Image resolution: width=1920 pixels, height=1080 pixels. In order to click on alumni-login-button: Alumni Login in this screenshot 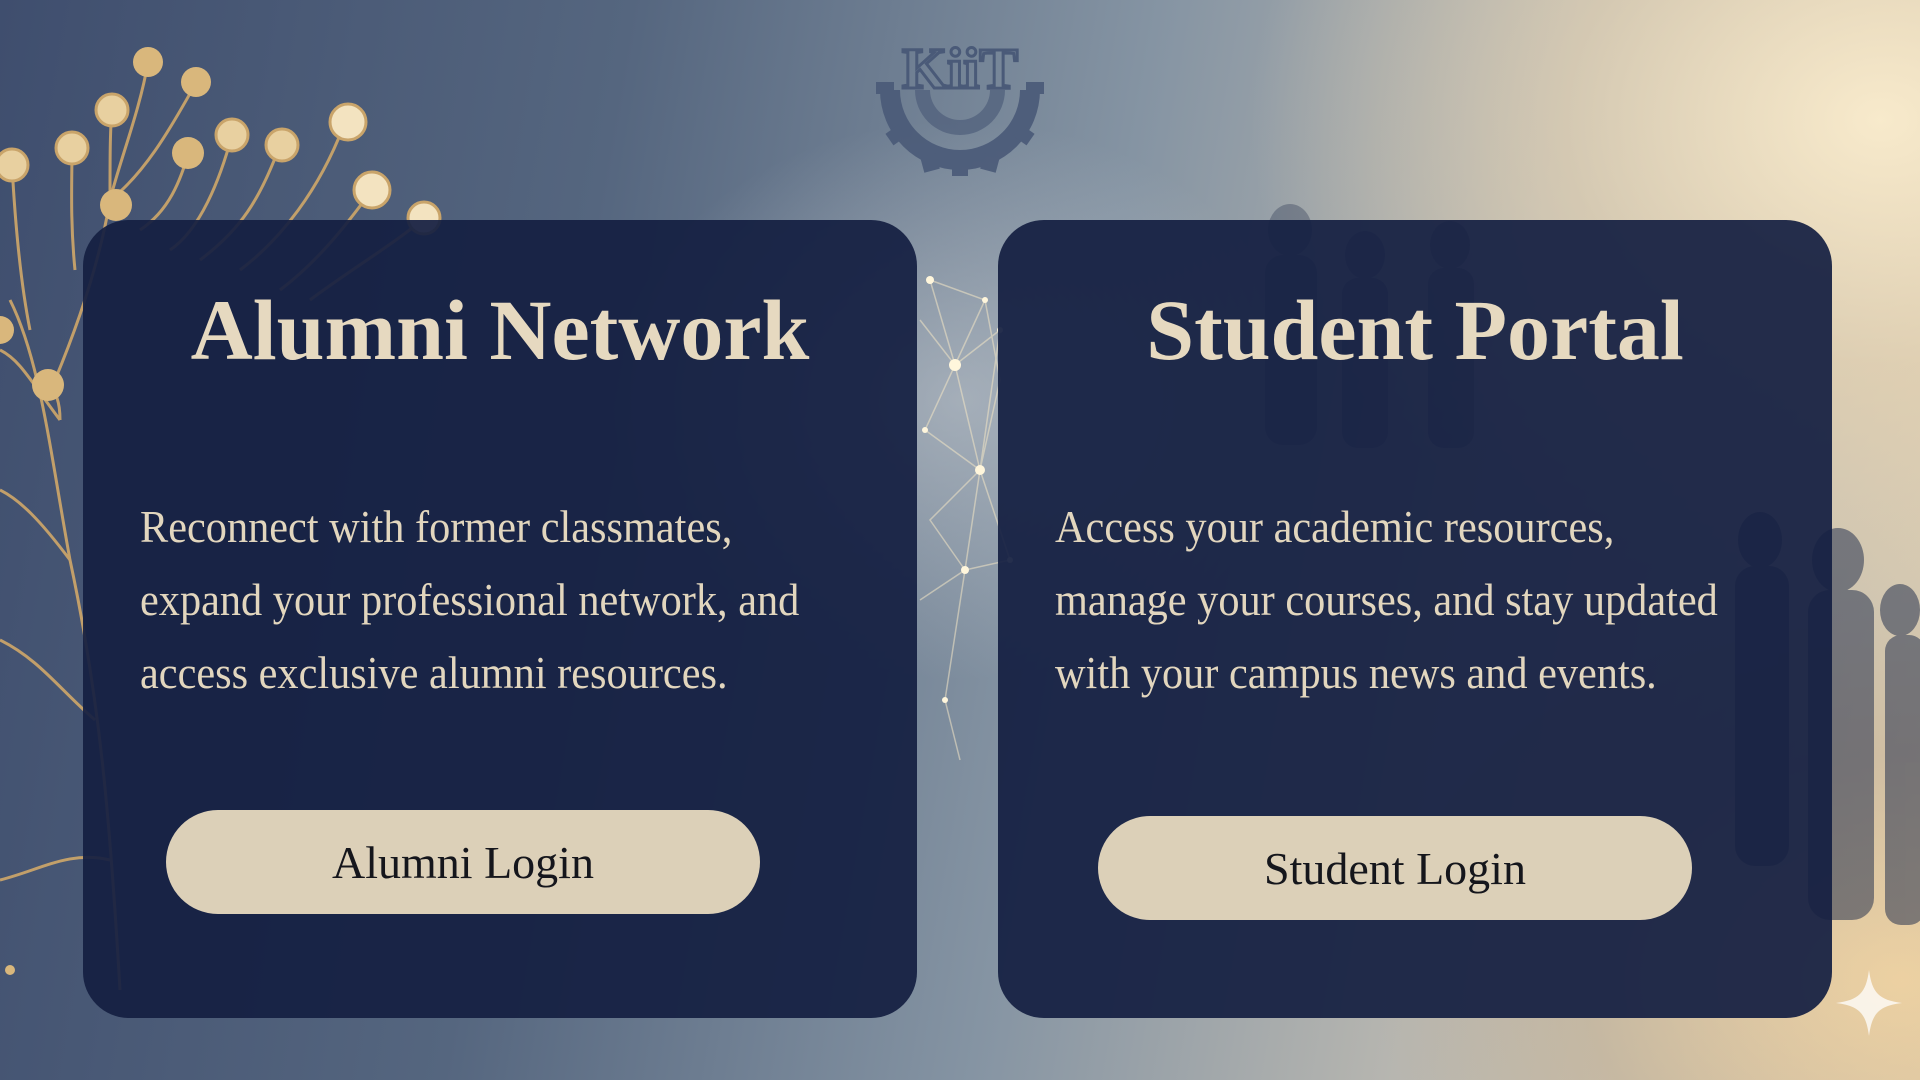, I will do `click(463, 862)`.